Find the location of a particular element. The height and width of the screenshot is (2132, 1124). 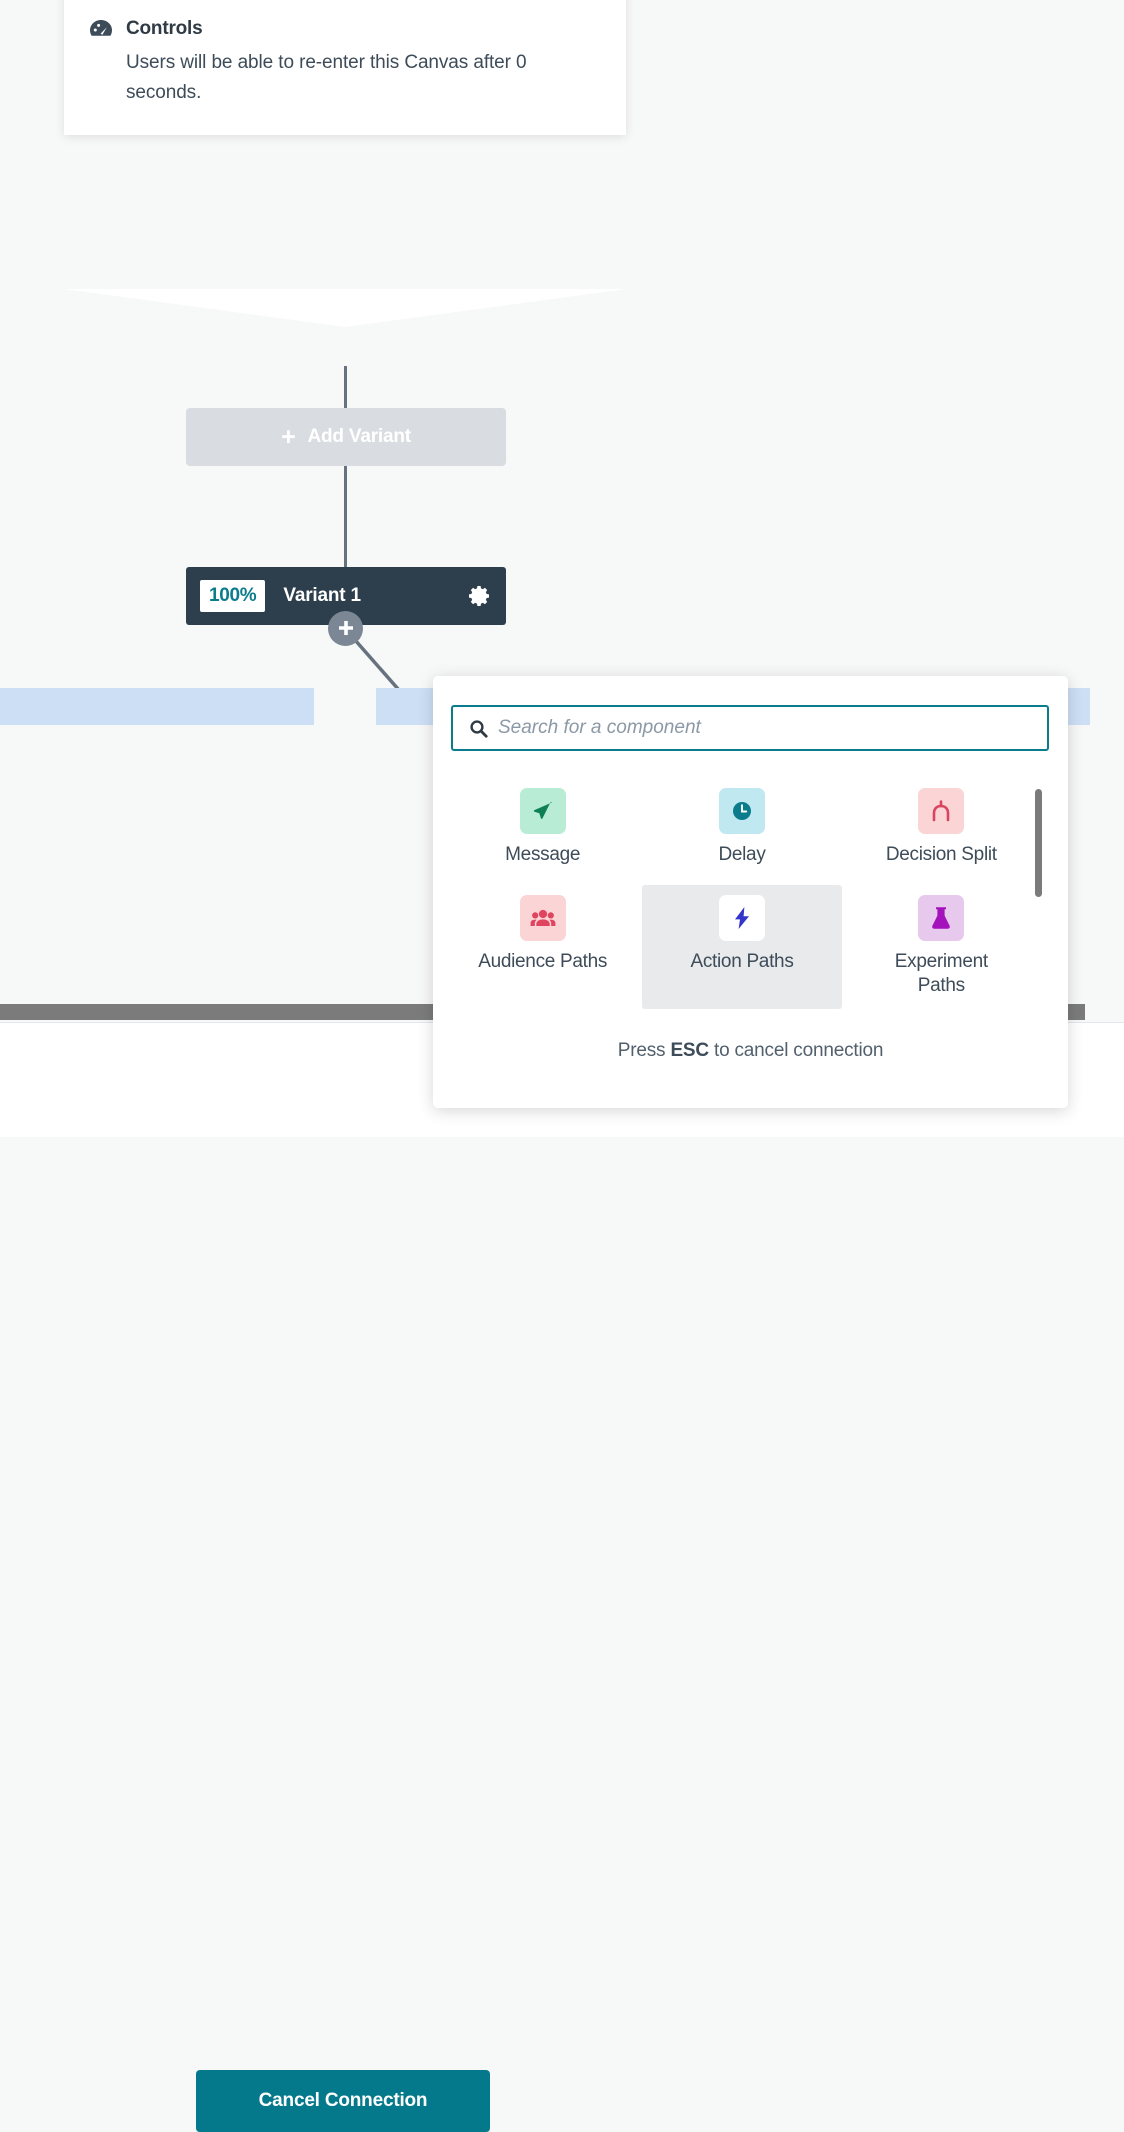

highlight-bar-right is located at coordinates (1079, 706).